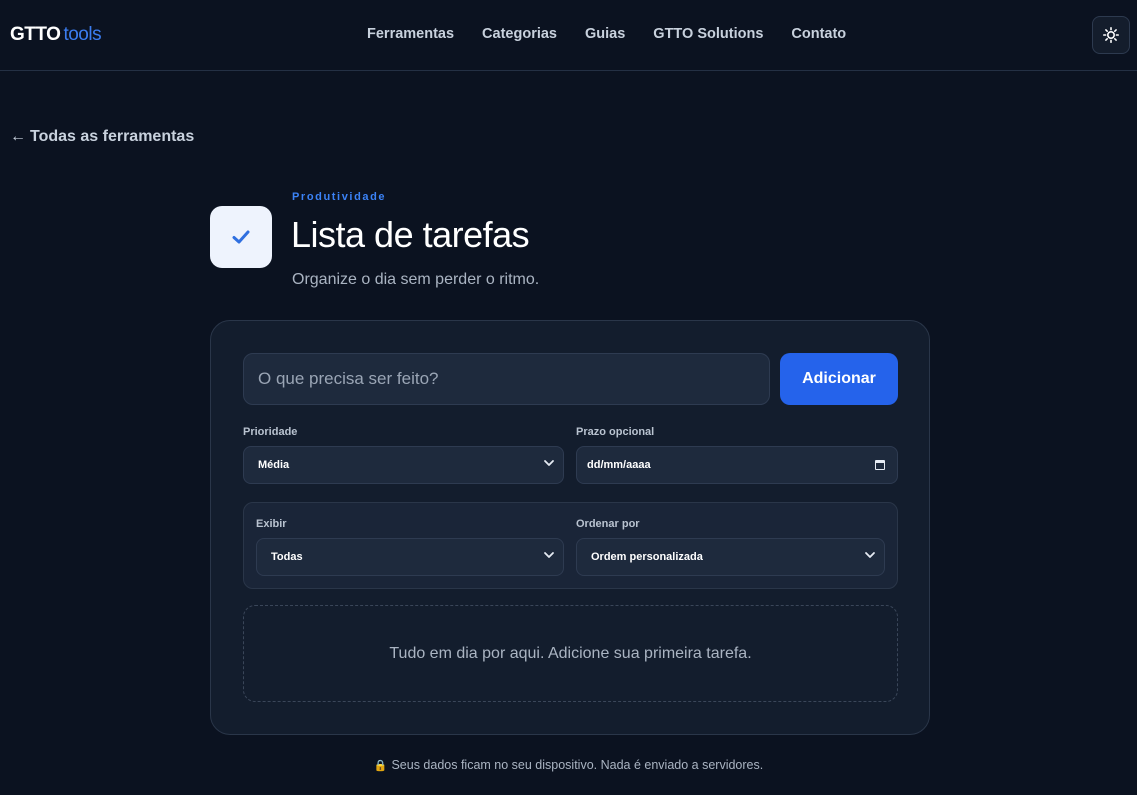 This screenshot has height=795, width=1137. I want to click on show-filter-value: Todas, so click(287, 557).